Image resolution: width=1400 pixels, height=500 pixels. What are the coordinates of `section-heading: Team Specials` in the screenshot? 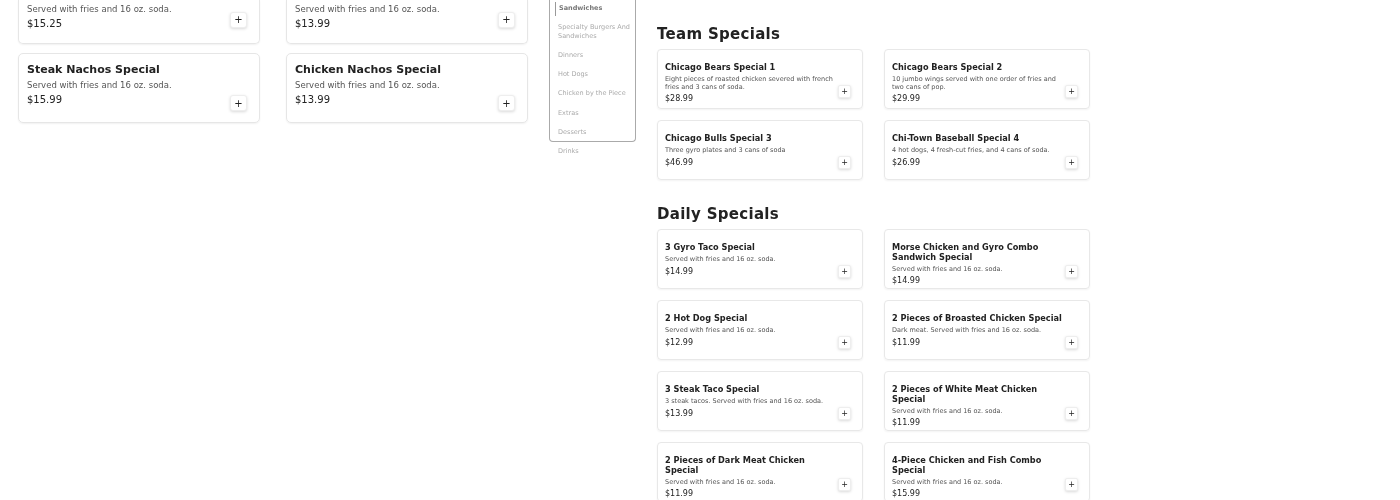 It's located at (719, 34).